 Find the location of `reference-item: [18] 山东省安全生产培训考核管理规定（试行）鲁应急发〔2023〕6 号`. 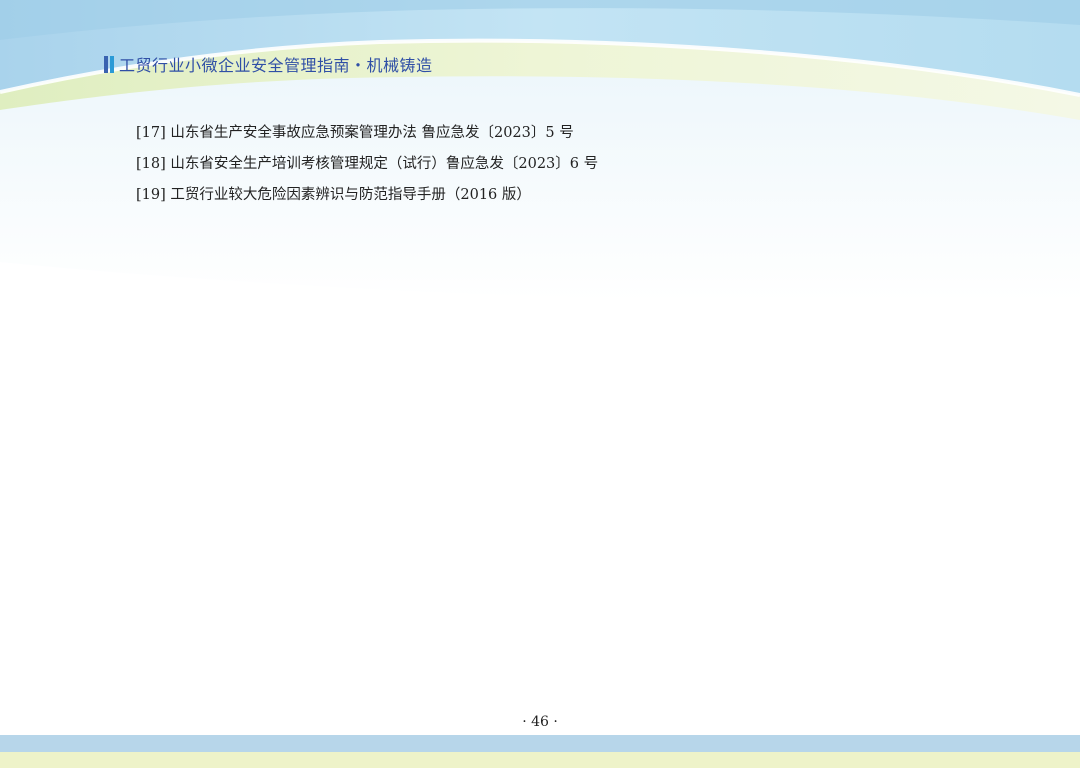

reference-item: [18] 山东省安全生产培训考核管理规定（试行）鲁应急发〔2023〕6 号 is located at coordinates (367, 164).